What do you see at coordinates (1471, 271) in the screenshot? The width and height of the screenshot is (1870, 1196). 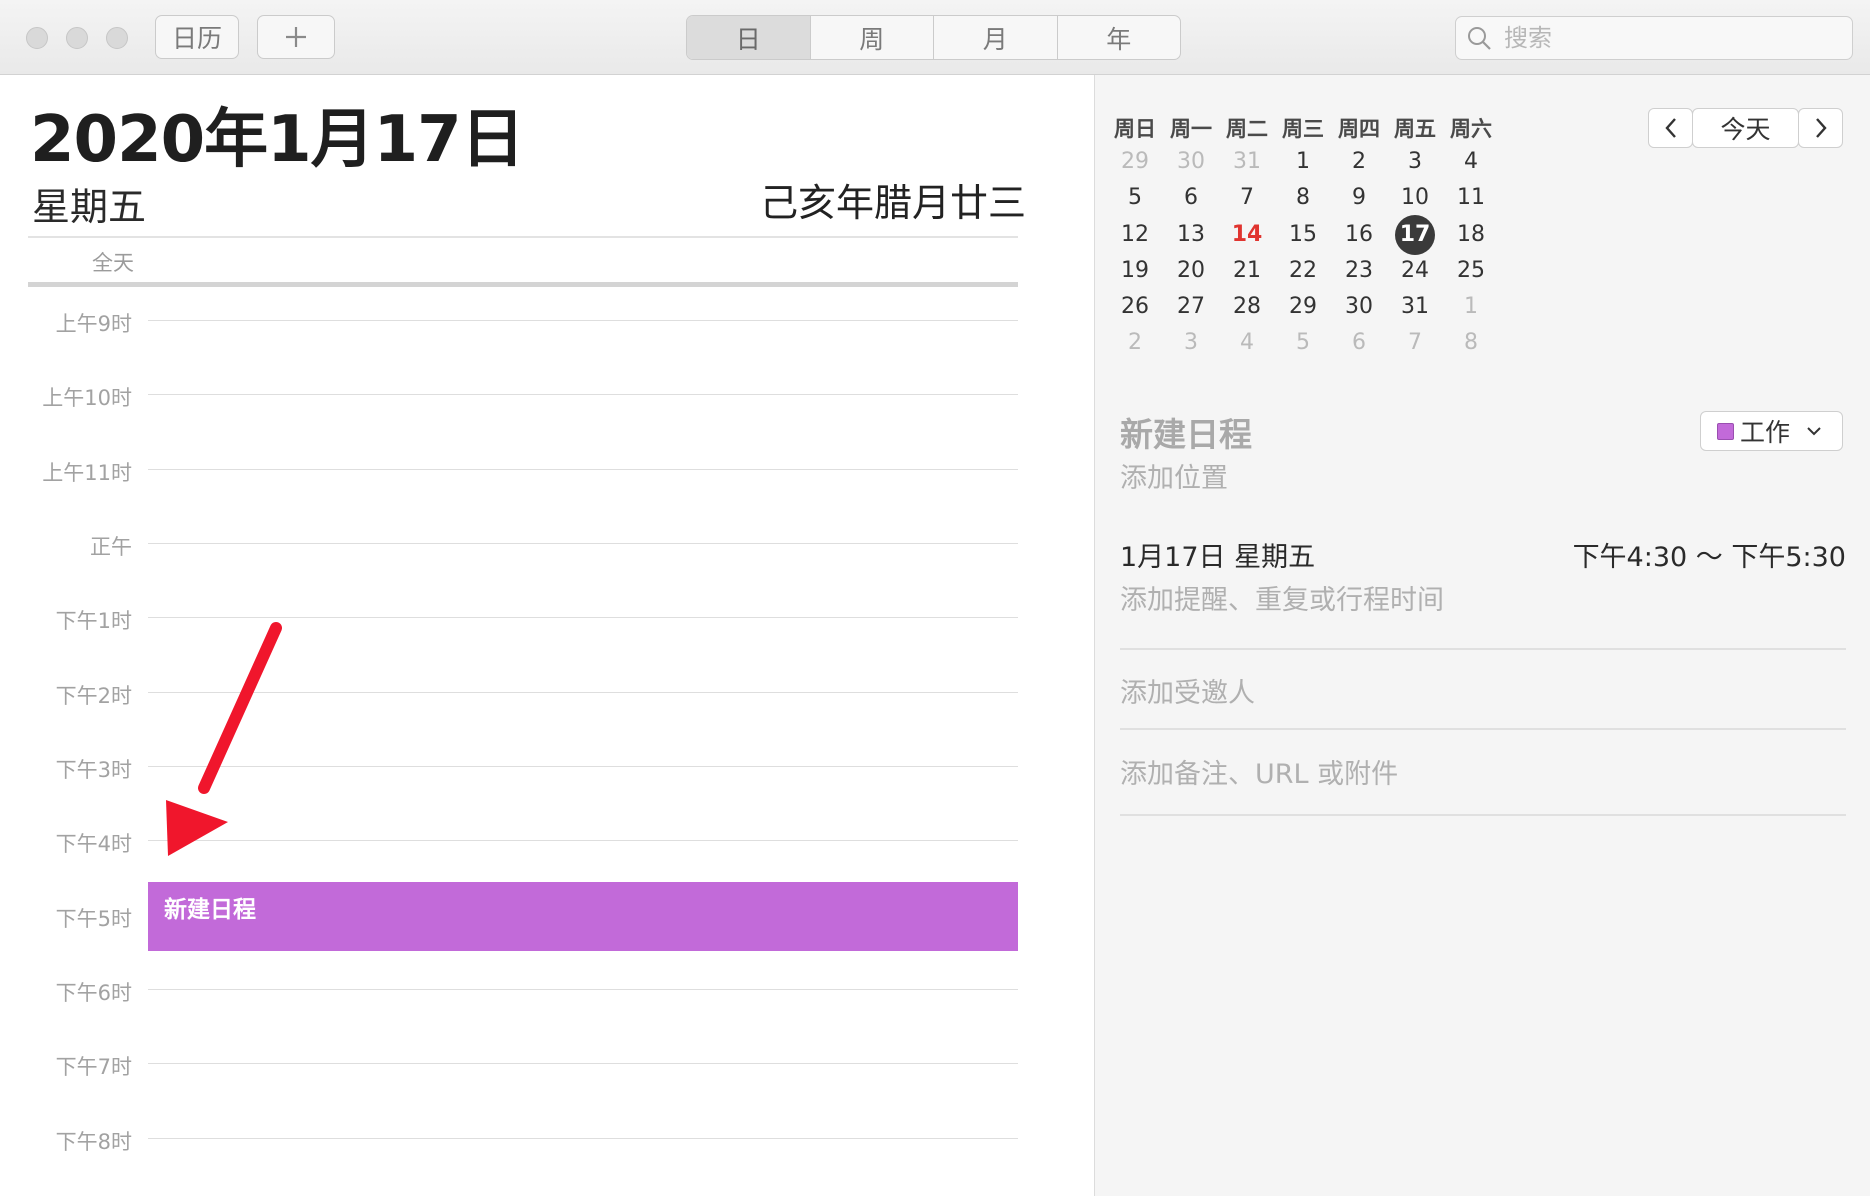 I see `mini-calendar-day: 25` at bounding box center [1471, 271].